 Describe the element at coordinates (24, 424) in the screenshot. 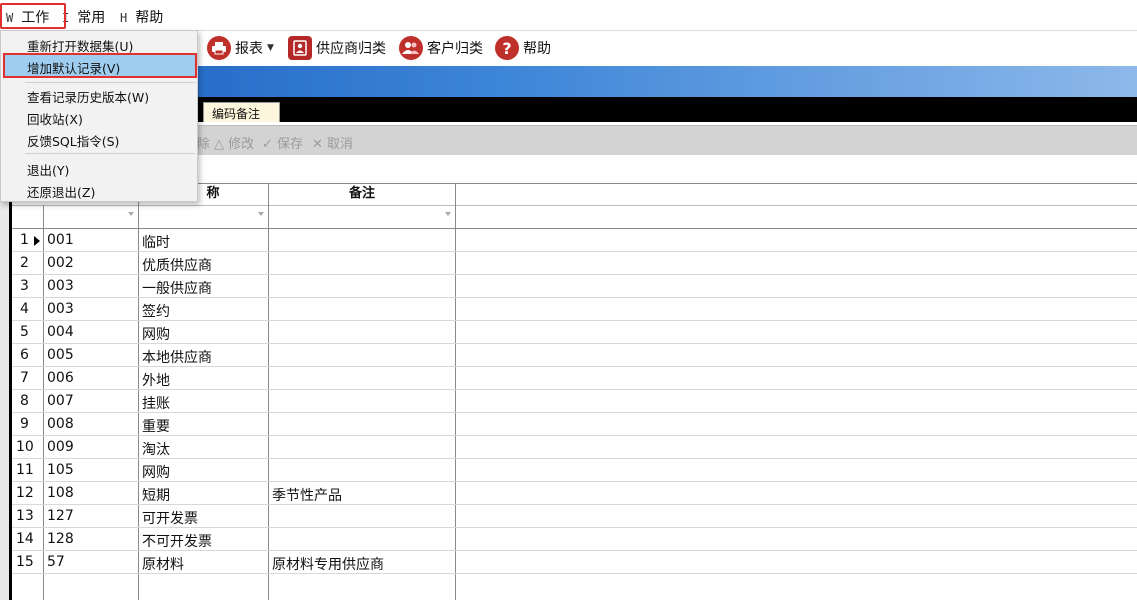

I see `row-number: 9` at that location.